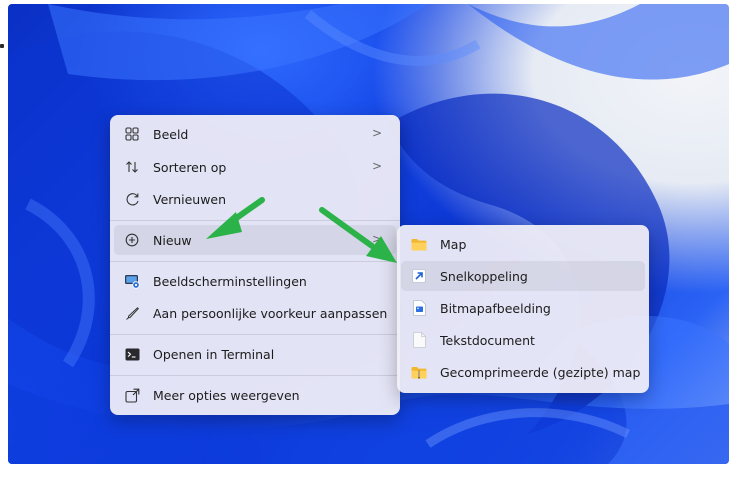 Image resolution: width=737 pixels, height=492 pixels. Describe the element at coordinates (132, 167) in the screenshot. I see `sort-icon` at that location.